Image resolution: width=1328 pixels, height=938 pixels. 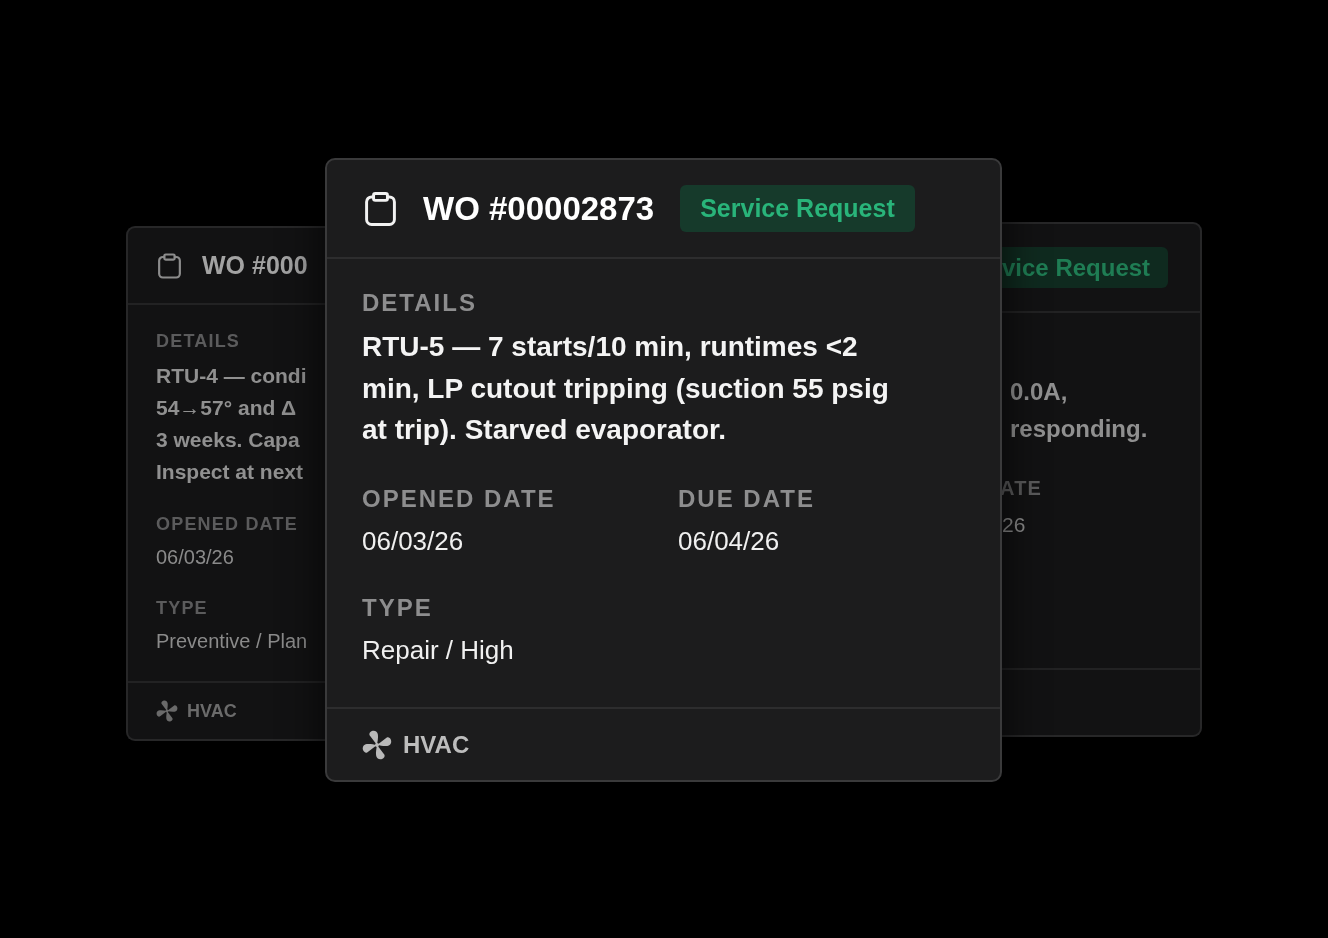 I want to click on details-text: responding., so click(x=1079, y=429).